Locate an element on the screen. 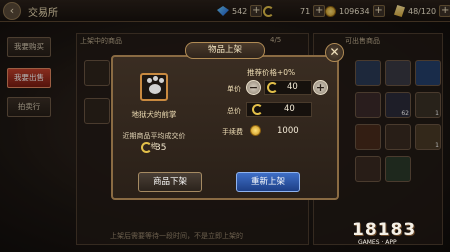  unlist-button: 商品下架 is located at coordinates (170, 182).